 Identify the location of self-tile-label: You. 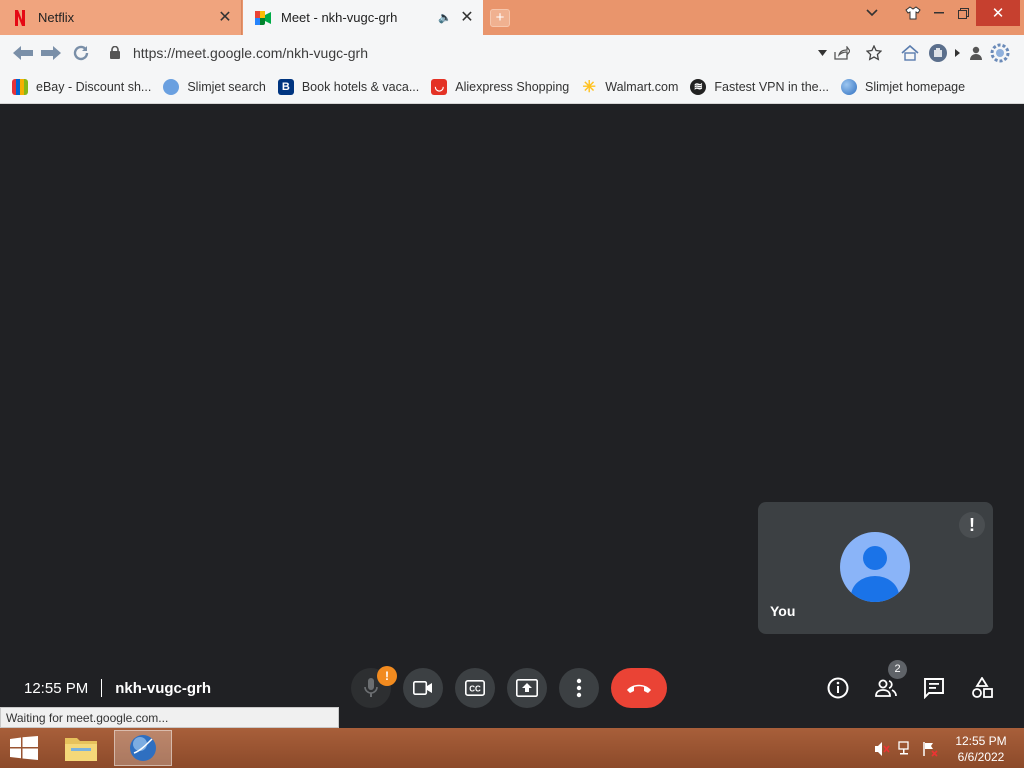
(783, 611).